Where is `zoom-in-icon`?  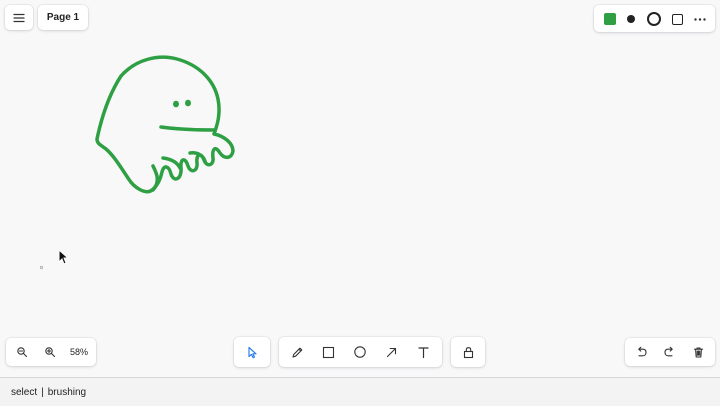
zoom-in-icon is located at coordinates (50, 352).